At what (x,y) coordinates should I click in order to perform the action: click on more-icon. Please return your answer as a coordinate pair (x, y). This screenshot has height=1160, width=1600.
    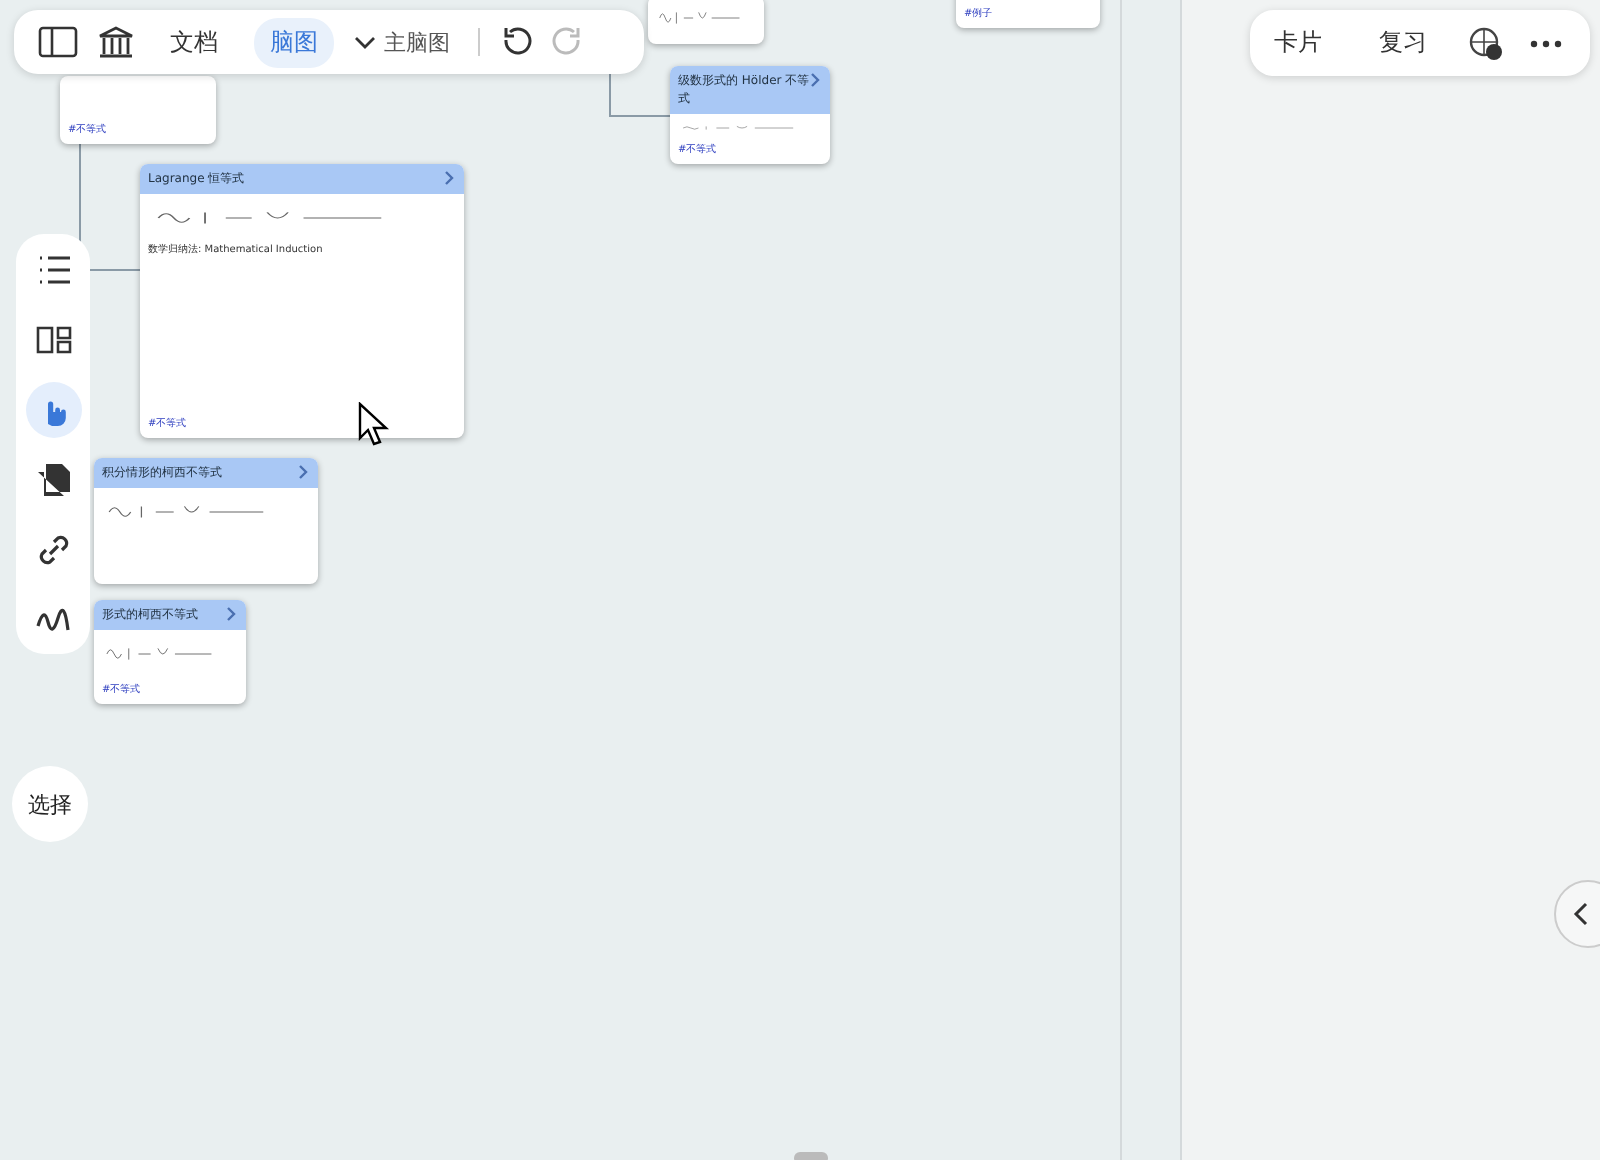
    Looking at the image, I should click on (1545, 43).